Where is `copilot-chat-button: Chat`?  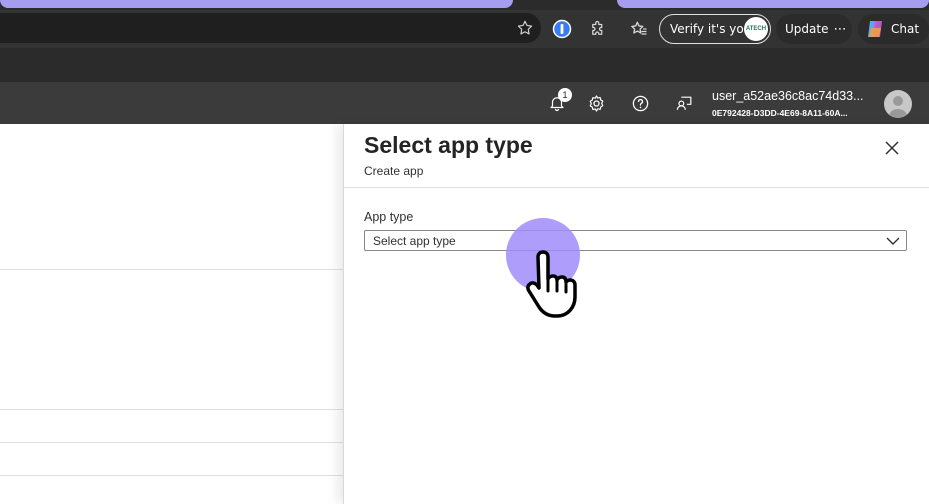 copilot-chat-button: Chat is located at coordinates (893, 29).